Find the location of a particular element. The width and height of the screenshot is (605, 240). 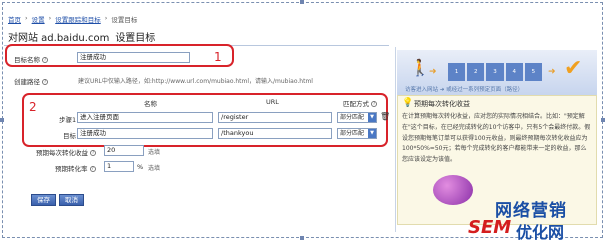

tip-title: 预期每次转化收益 is located at coordinates (442, 104).